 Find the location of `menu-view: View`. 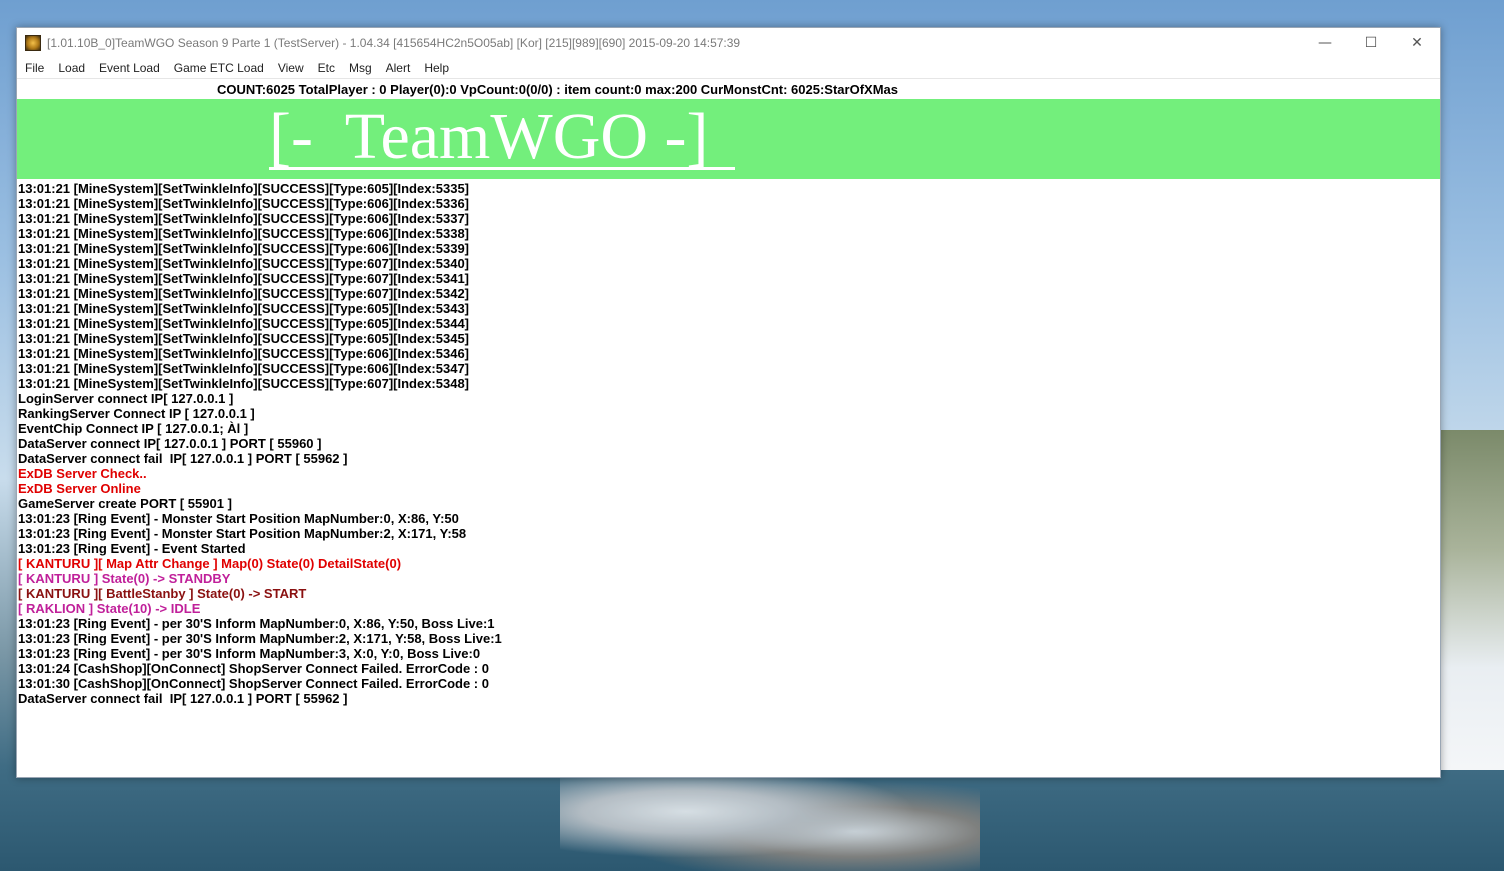

menu-view: View is located at coordinates (291, 68).